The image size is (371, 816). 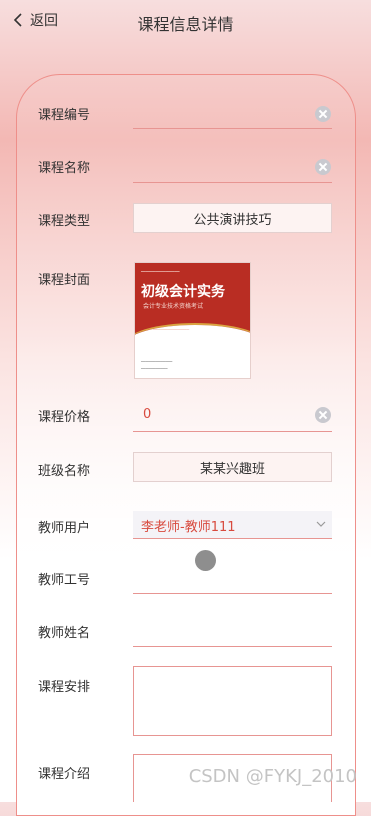 I want to click on cover-bottom-text: ━━━━━━━━━━━, so click(x=154, y=368).